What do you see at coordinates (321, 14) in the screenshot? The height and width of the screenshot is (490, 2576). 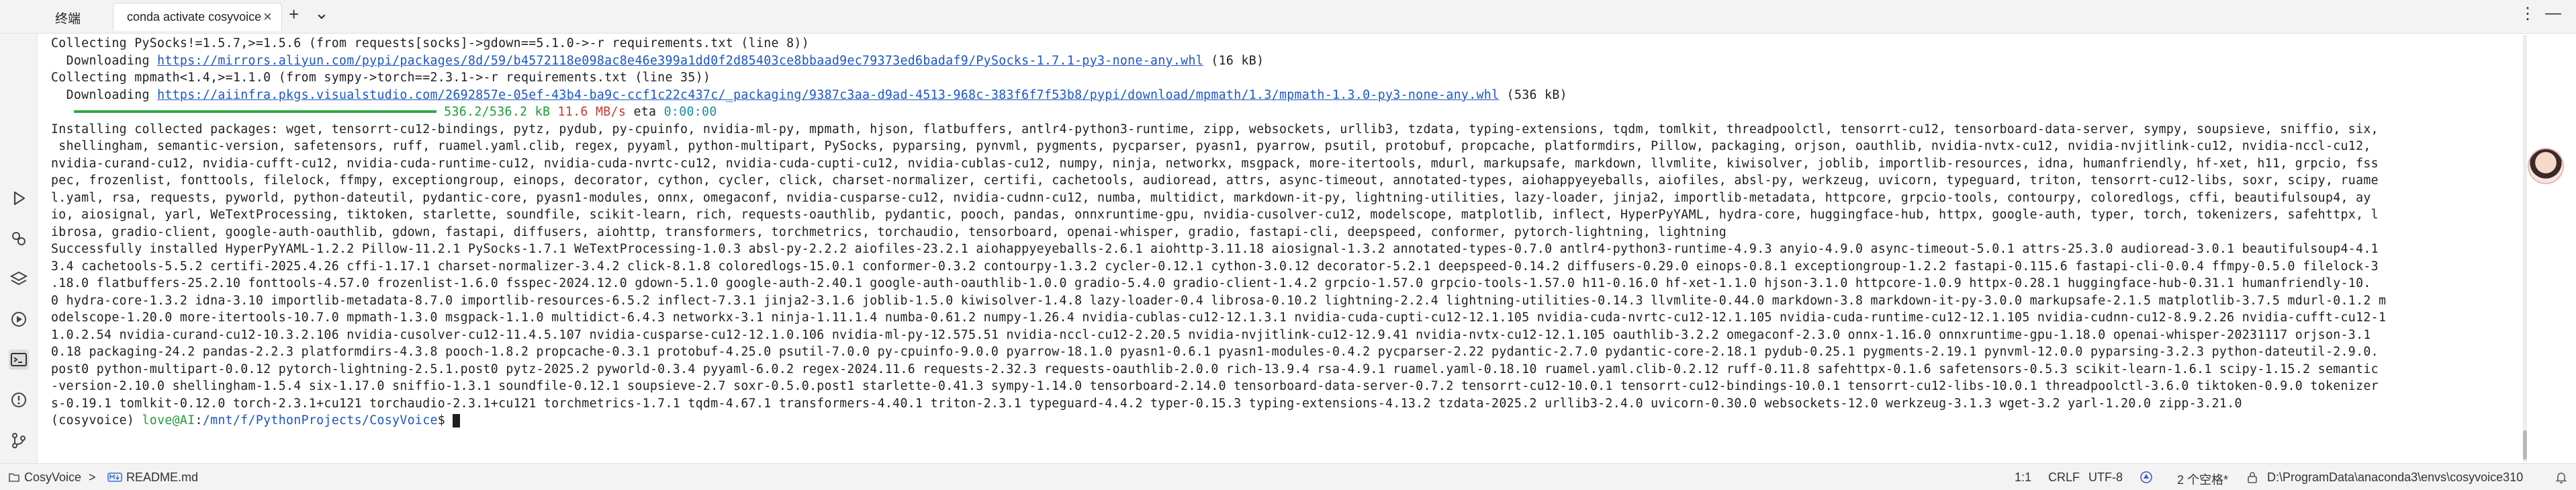 I see `chevron-down-icon: ⌄` at bounding box center [321, 14].